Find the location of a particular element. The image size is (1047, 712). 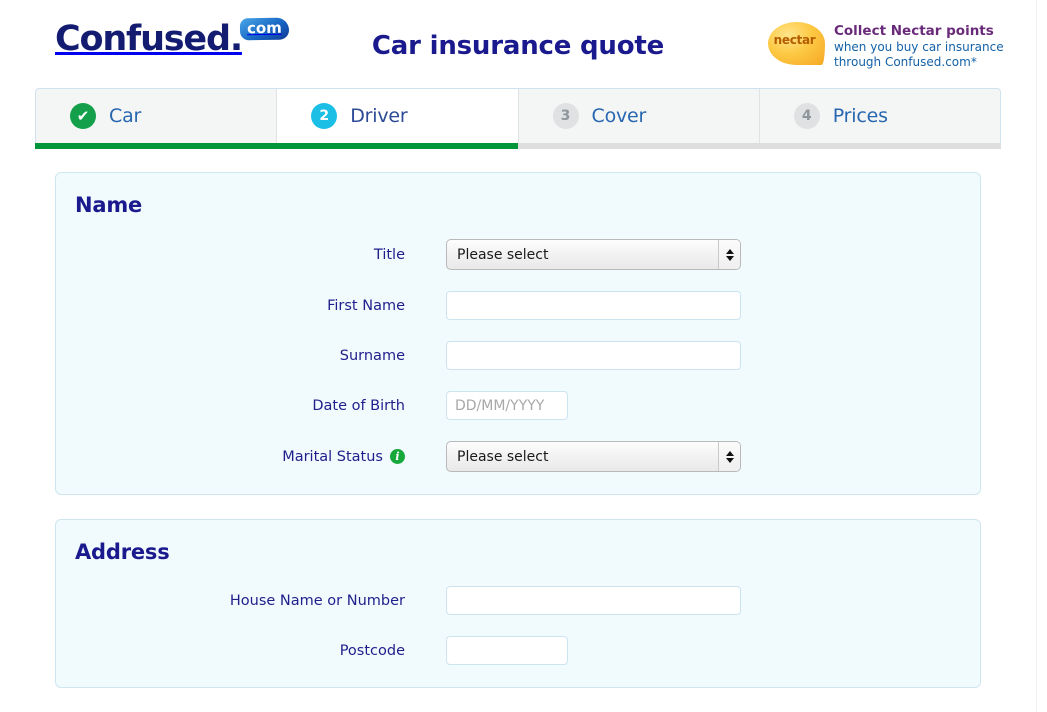

progress-bar is located at coordinates (518, 146).